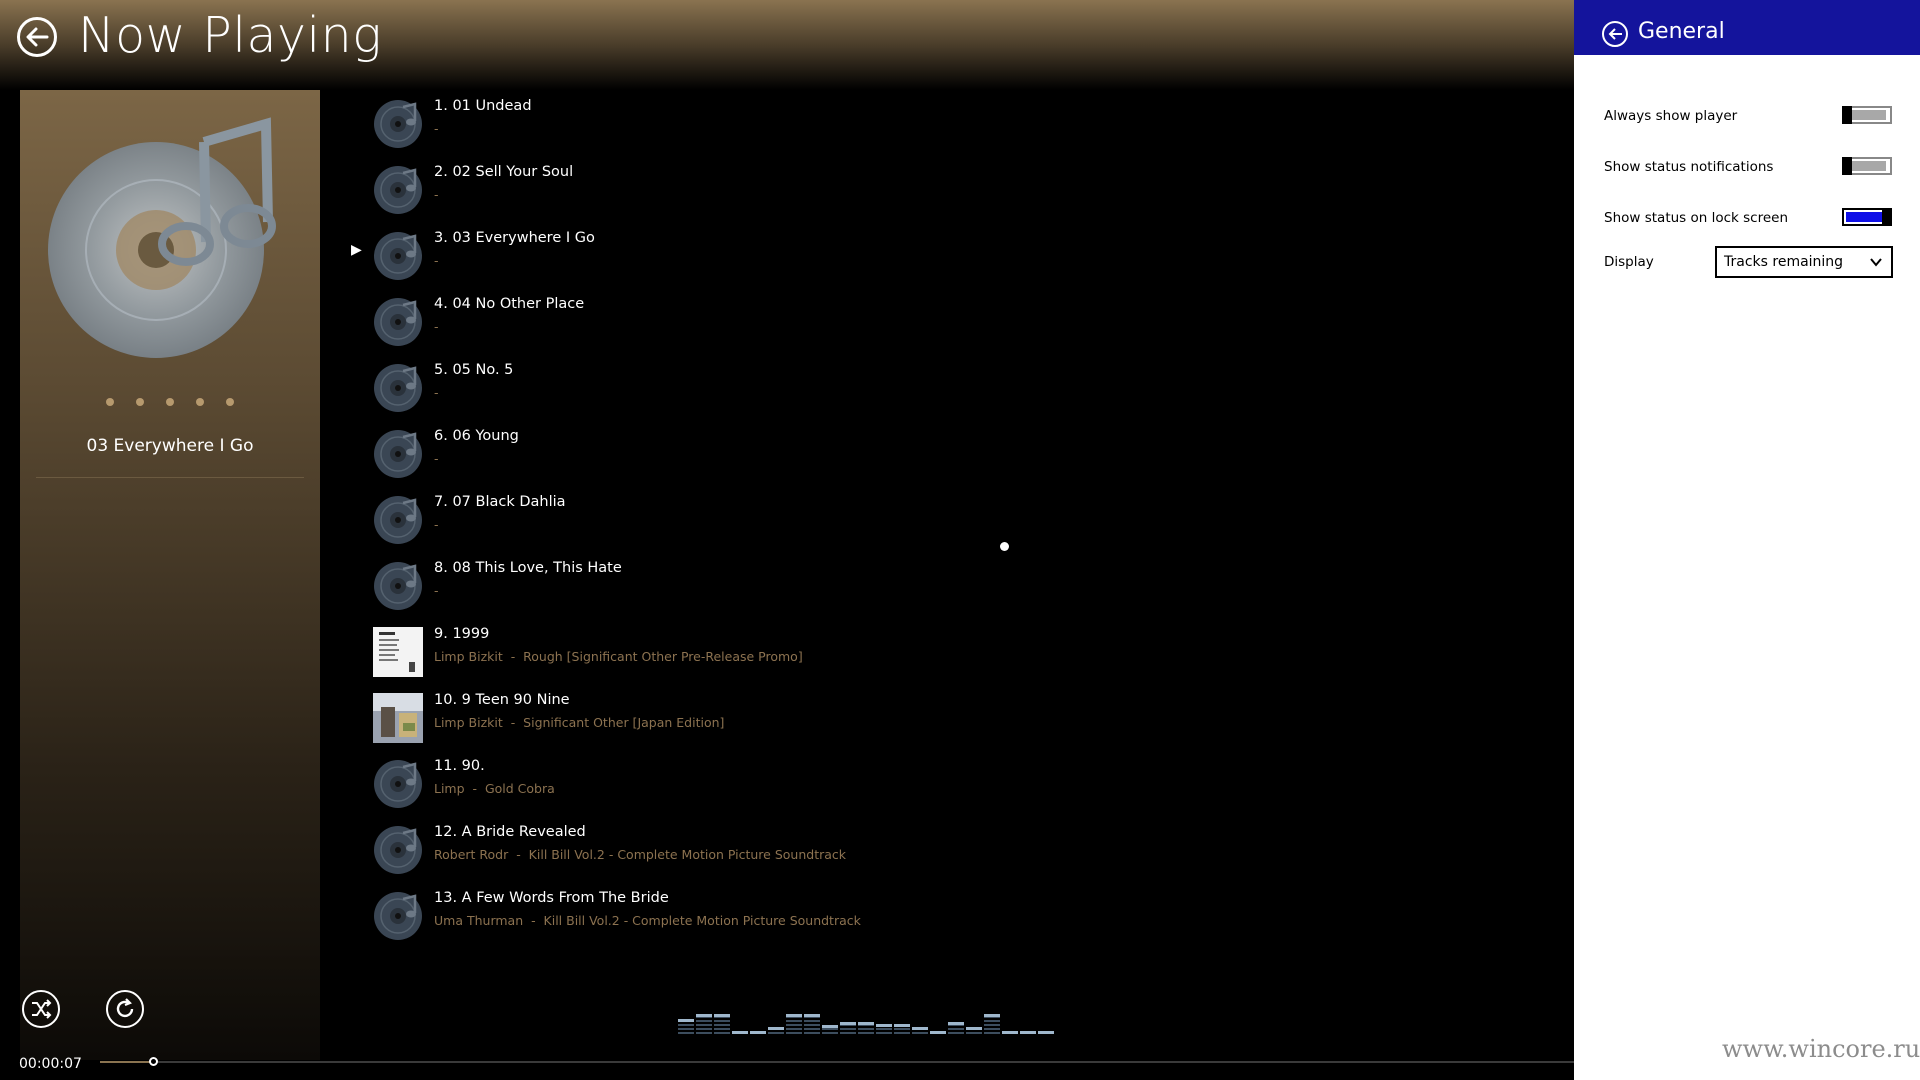  Describe the element at coordinates (795, 391) in the screenshot. I see `playlist-track: 5. 05 No. 5 -` at that location.